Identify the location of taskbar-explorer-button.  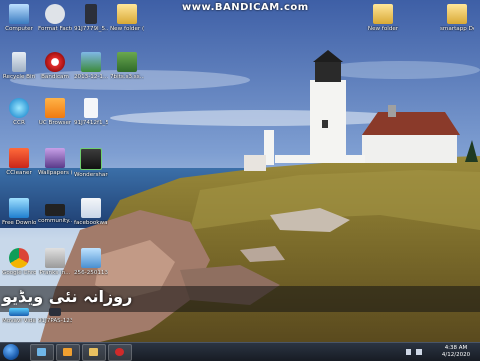
(42, 352).